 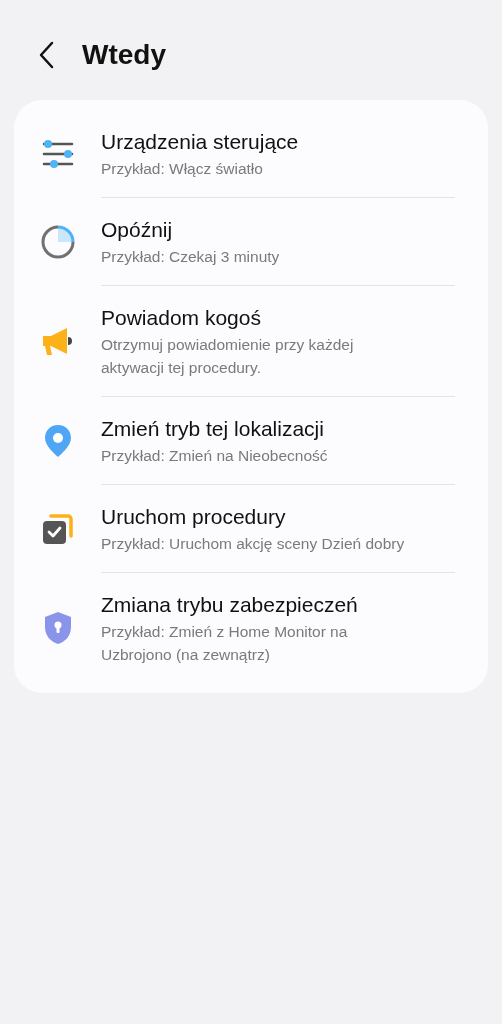 I want to click on action-item: Powiadom kogoś Otrzymuj powiadomienie przy każdej aktywacji tej procedury., so click(x=251, y=341).